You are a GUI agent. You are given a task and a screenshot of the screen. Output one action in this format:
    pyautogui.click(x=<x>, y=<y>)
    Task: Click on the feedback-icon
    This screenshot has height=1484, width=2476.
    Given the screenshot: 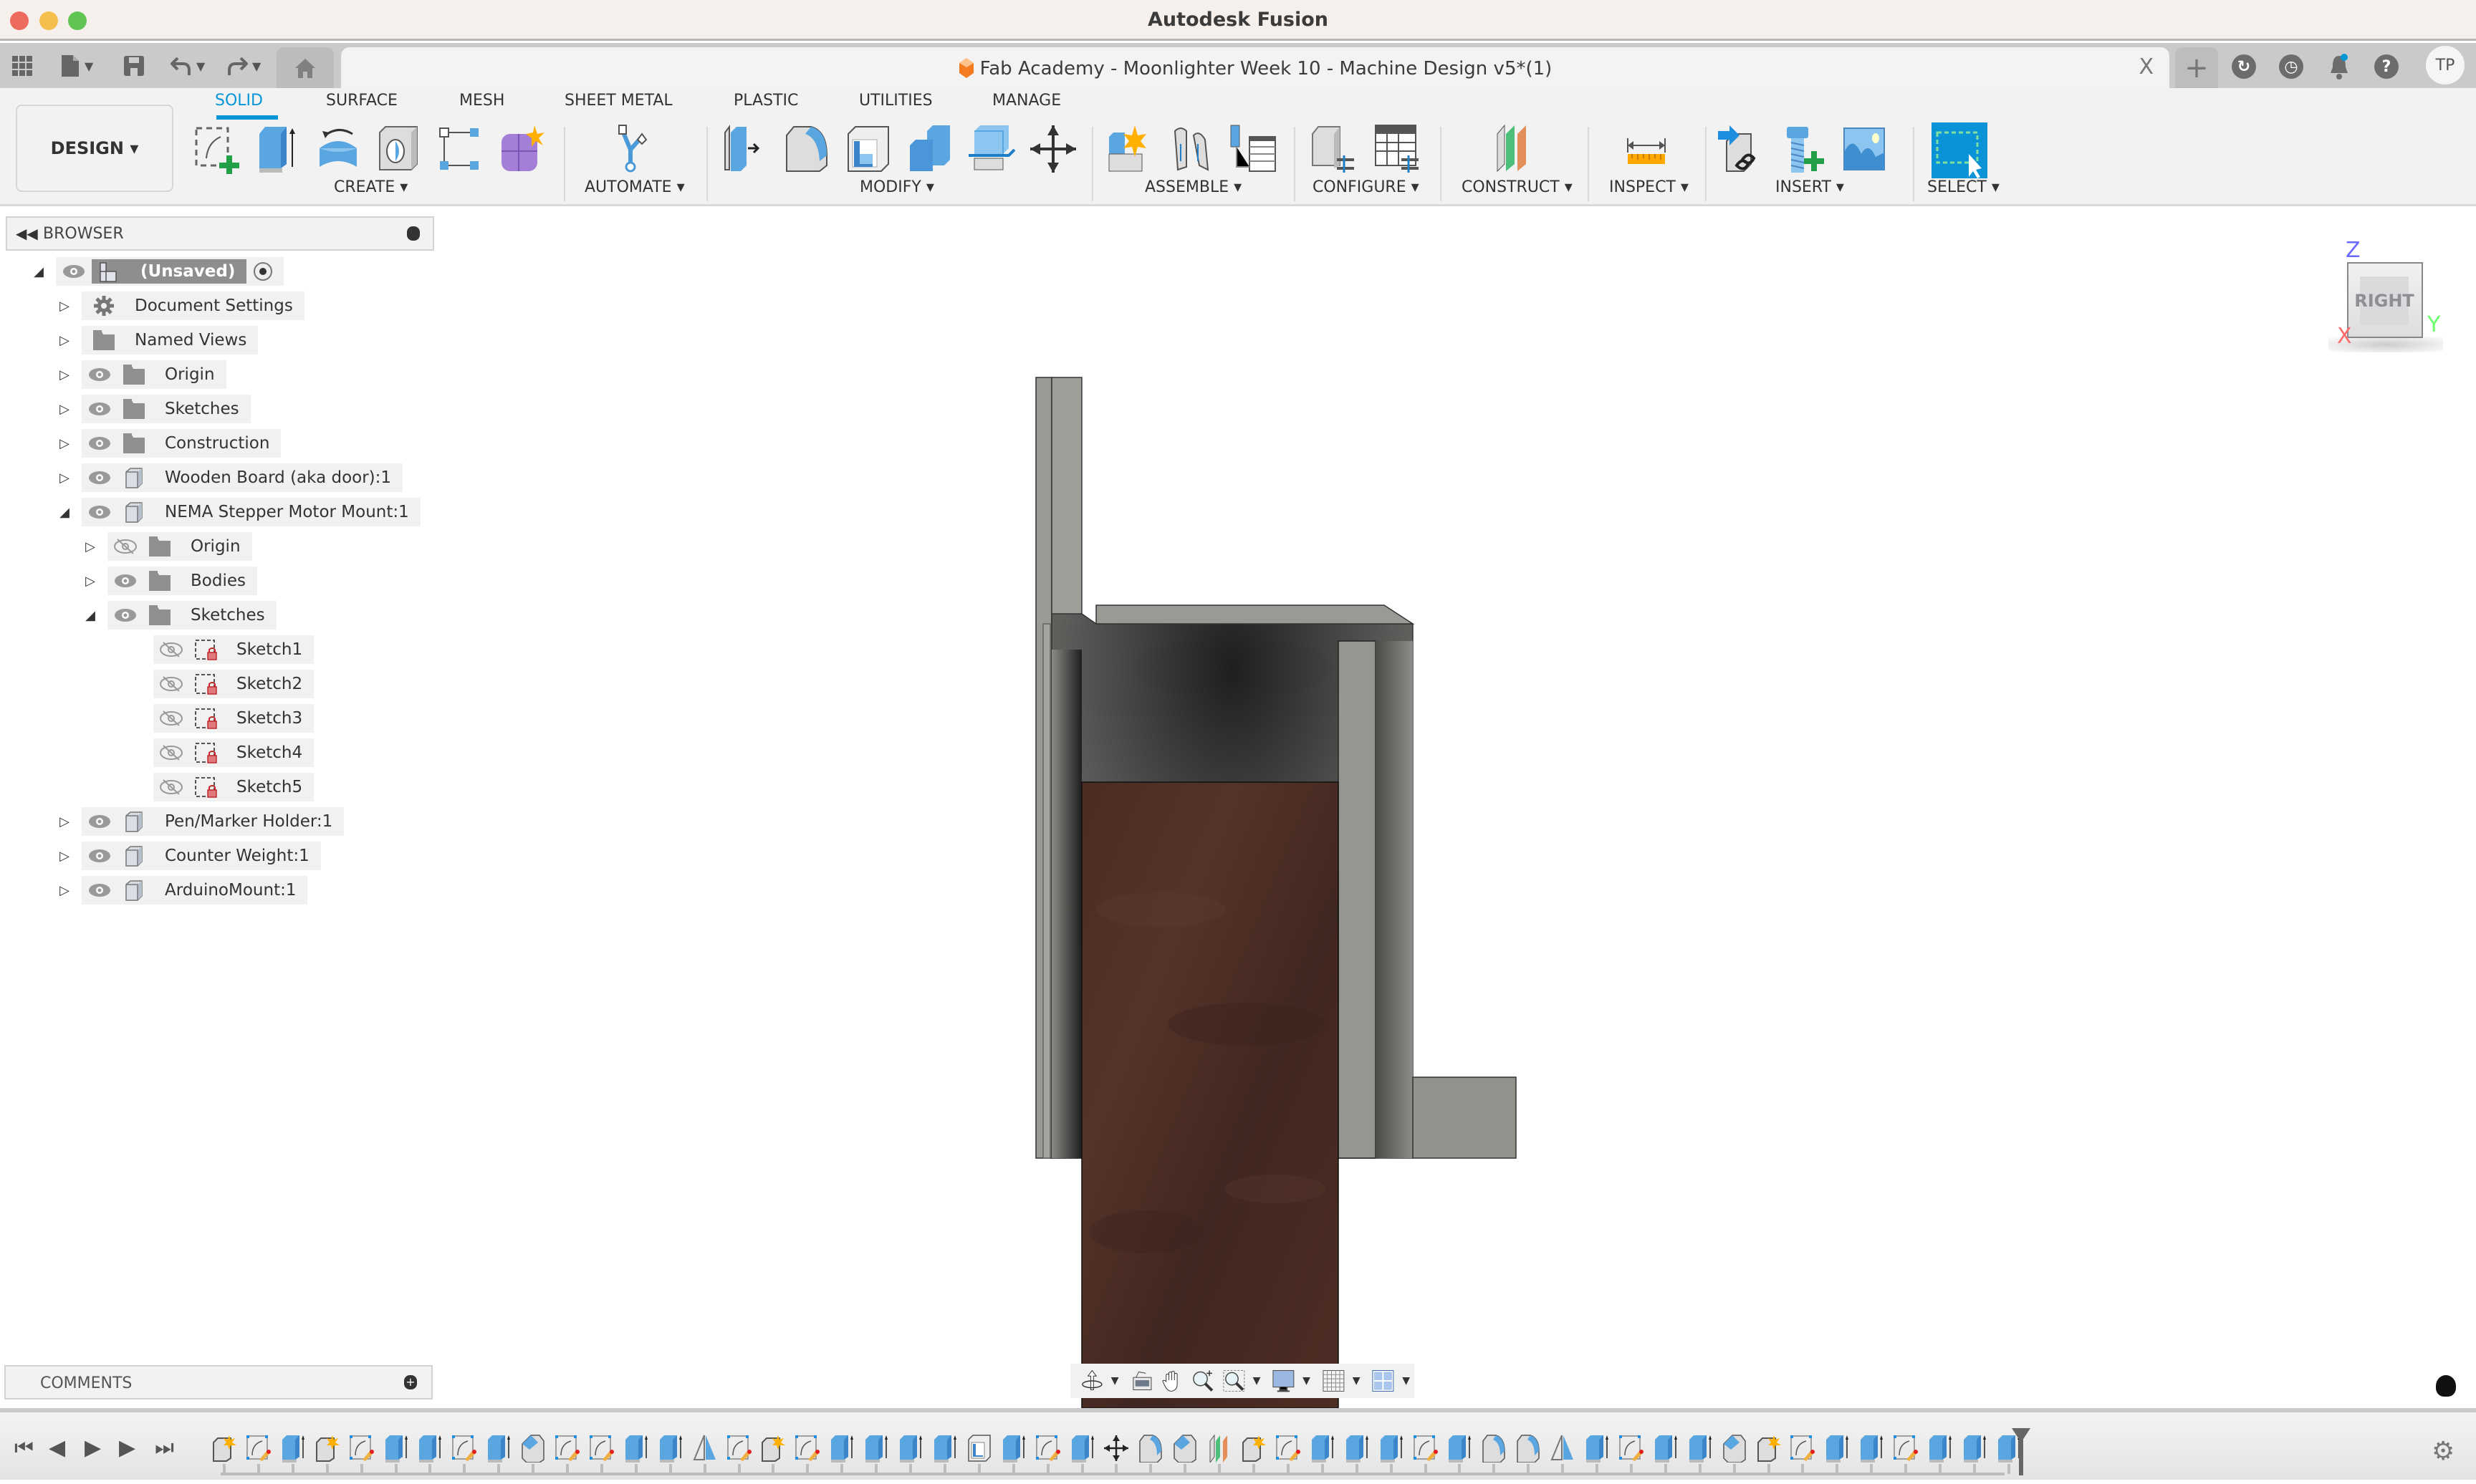 What is the action you would take?
    pyautogui.click(x=2446, y=1386)
    